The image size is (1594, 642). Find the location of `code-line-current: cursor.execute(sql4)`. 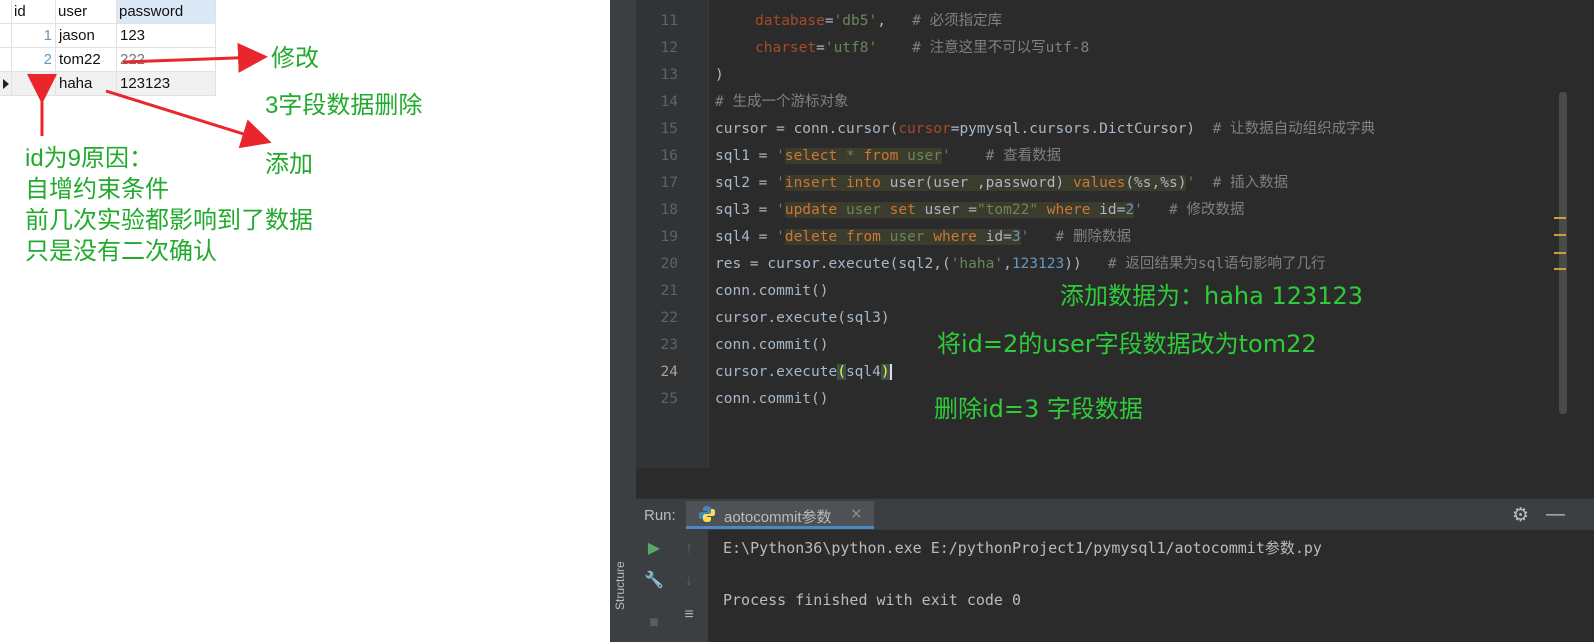

code-line-current: cursor.execute(sql4) is located at coordinates (803, 372).